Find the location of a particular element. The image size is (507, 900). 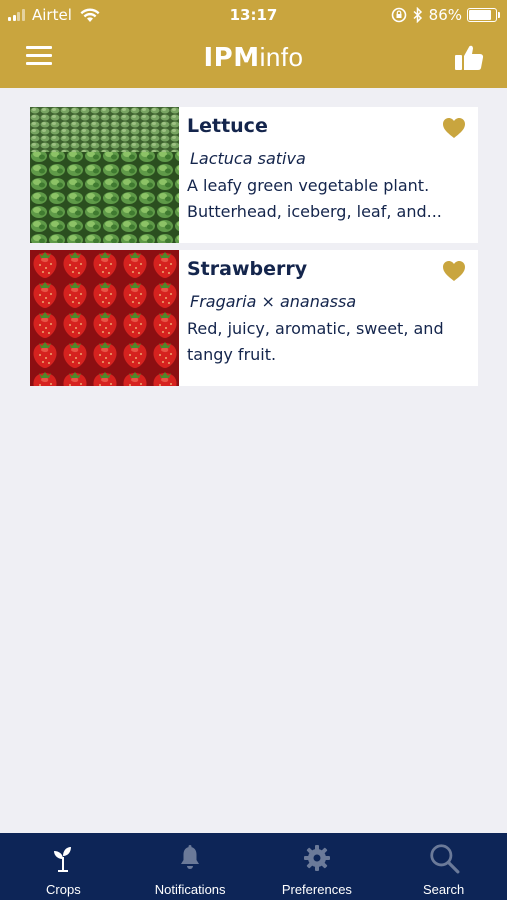

lettuce-field-photo is located at coordinates (104, 175).